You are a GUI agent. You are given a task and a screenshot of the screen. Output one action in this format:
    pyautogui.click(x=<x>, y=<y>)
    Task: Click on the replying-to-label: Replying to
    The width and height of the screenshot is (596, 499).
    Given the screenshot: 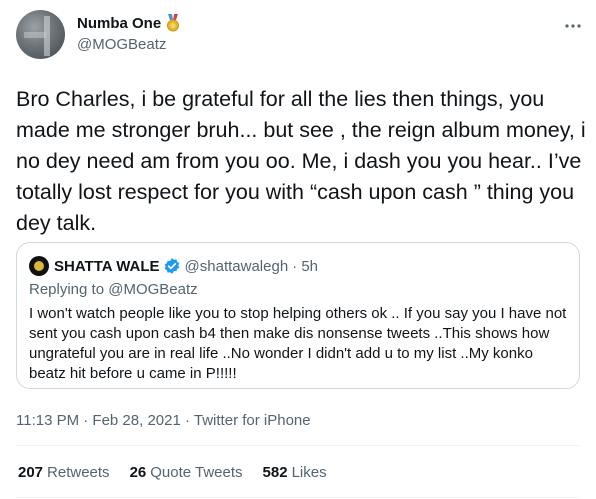 What is the action you would take?
    pyautogui.click(x=69, y=289)
    